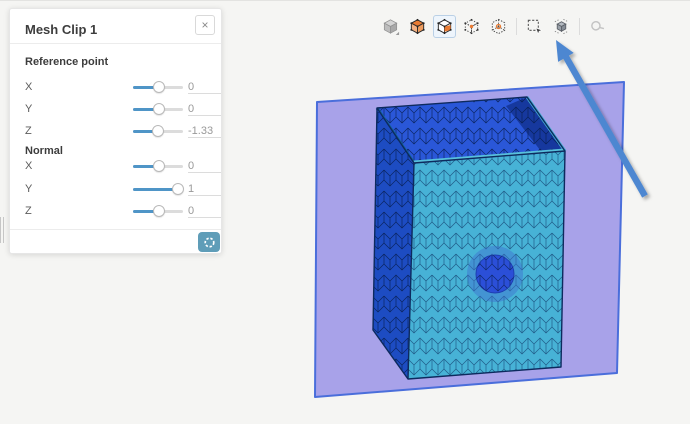 This screenshot has height=424, width=690. I want to click on refpoint-y-slider, so click(158, 109).